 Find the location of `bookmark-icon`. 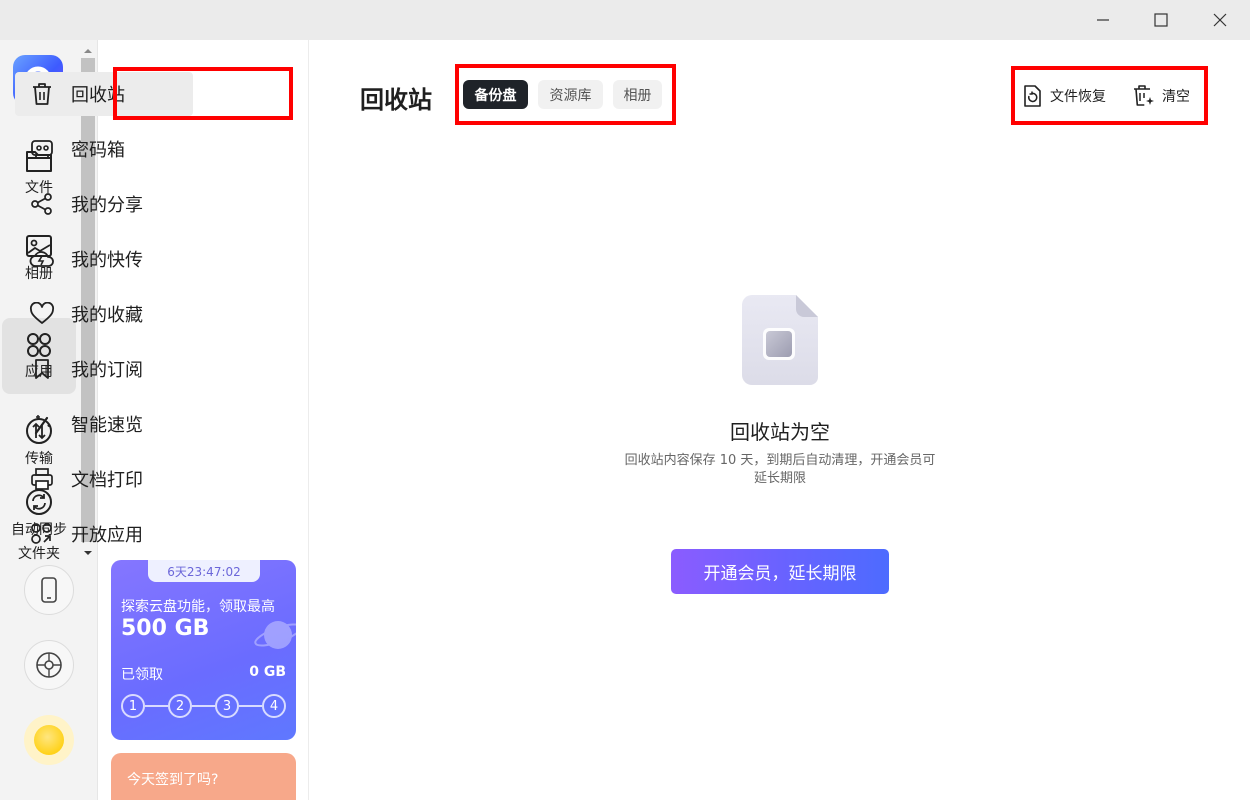

bookmark-icon is located at coordinates (42, 369).